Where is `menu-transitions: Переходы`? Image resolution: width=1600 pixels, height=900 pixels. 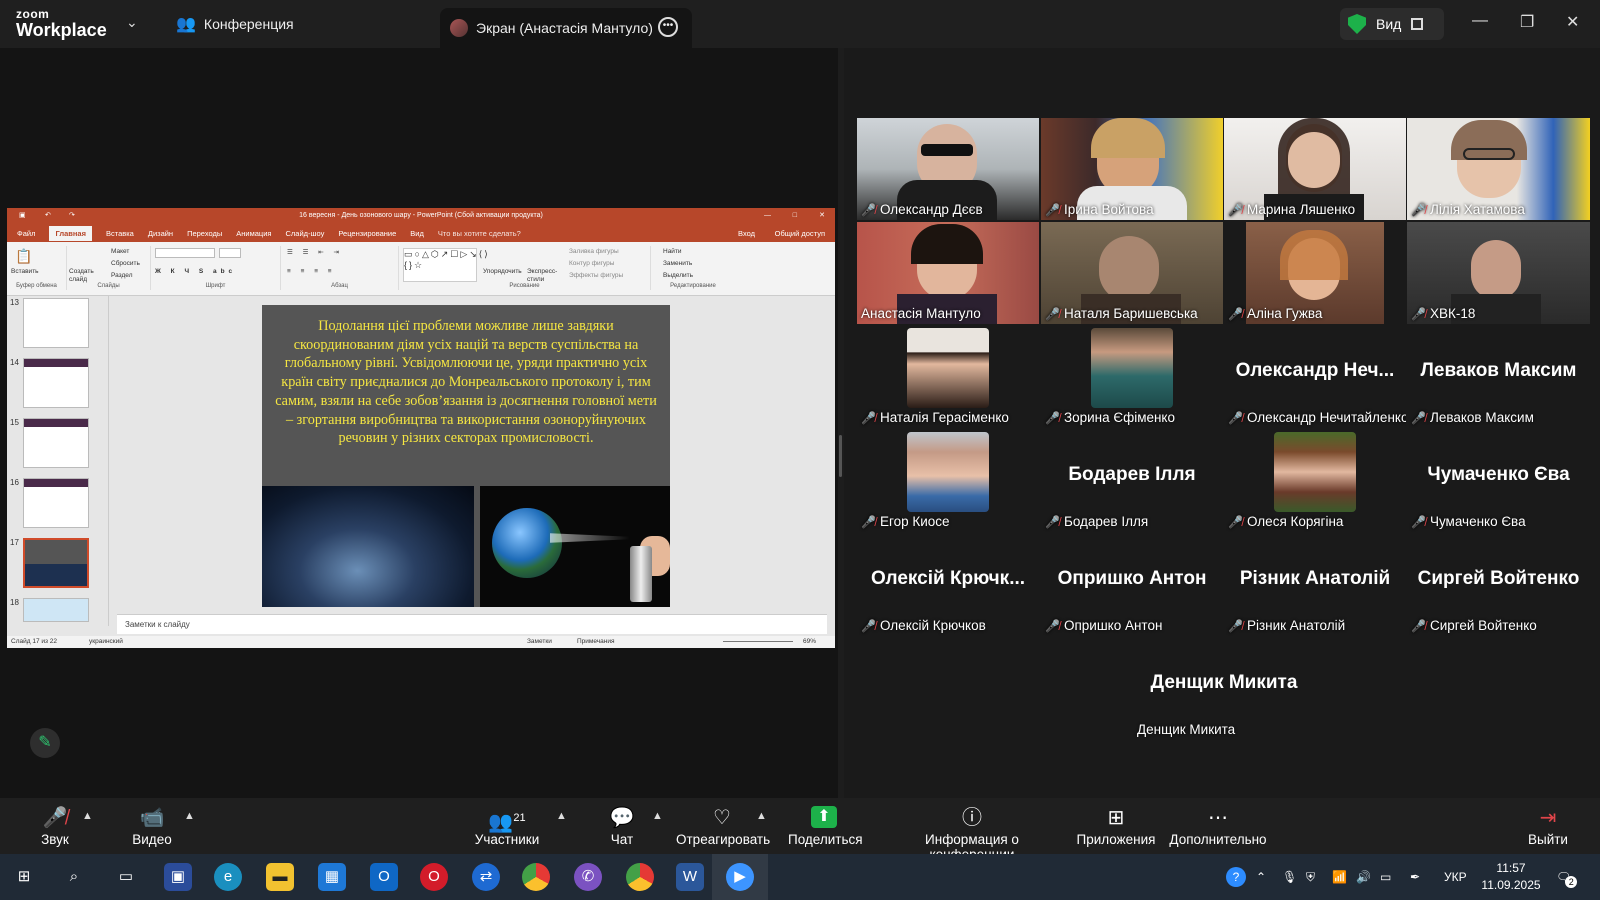 menu-transitions: Переходы is located at coordinates (204, 233).